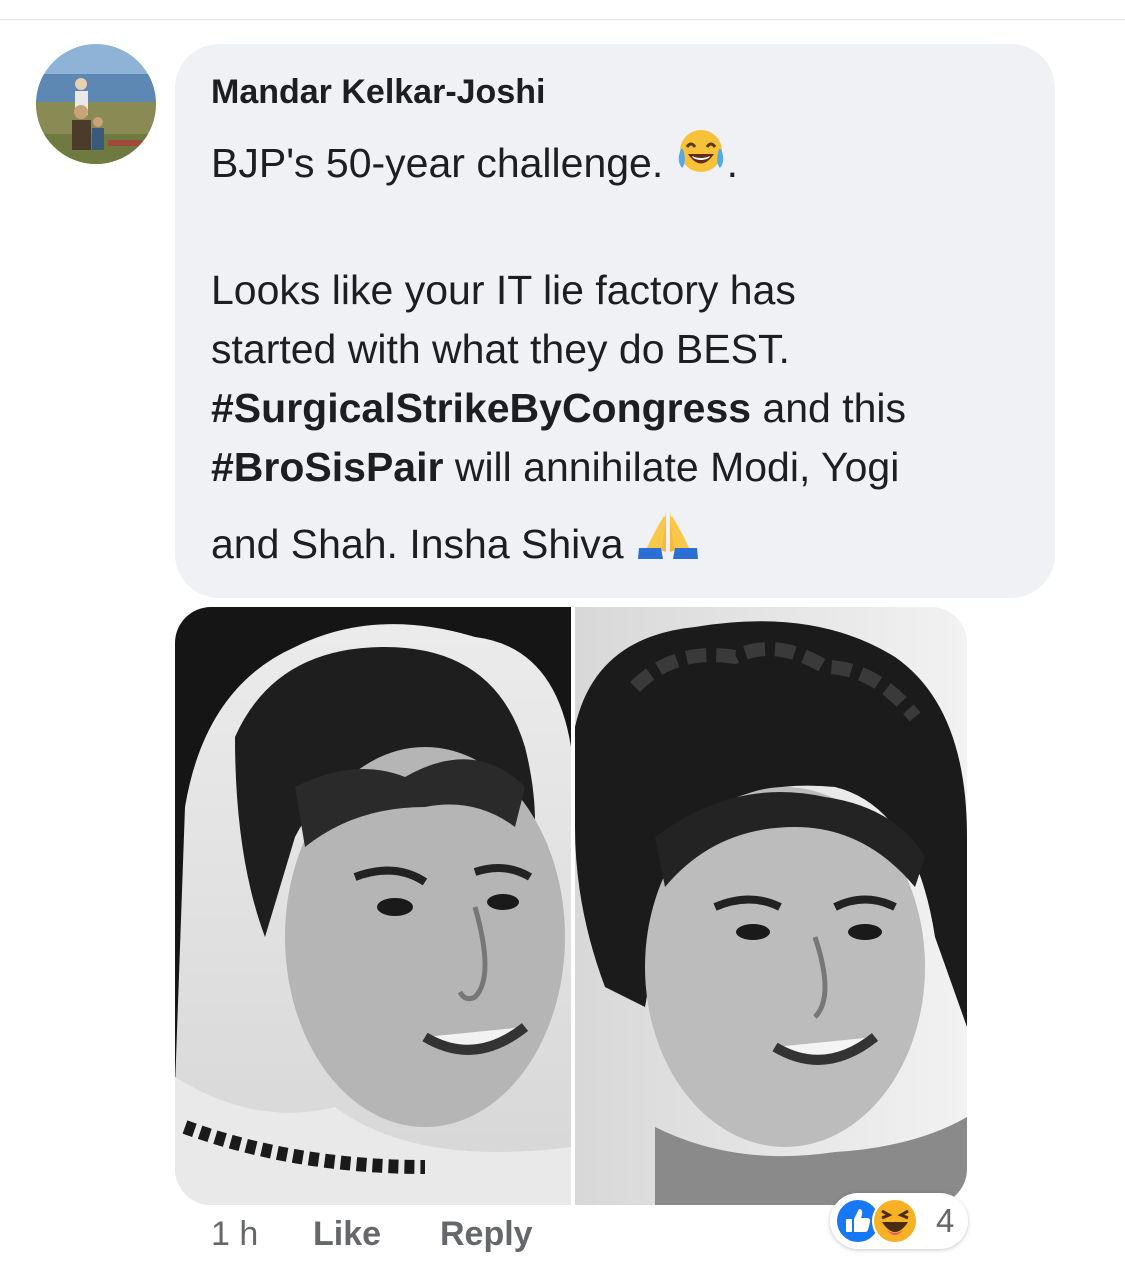 The width and height of the screenshot is (1125, 1265). Describe the element at coordinates (829, 408) in the screenshot. I see `comment-line-4-rest: and this` at that location.